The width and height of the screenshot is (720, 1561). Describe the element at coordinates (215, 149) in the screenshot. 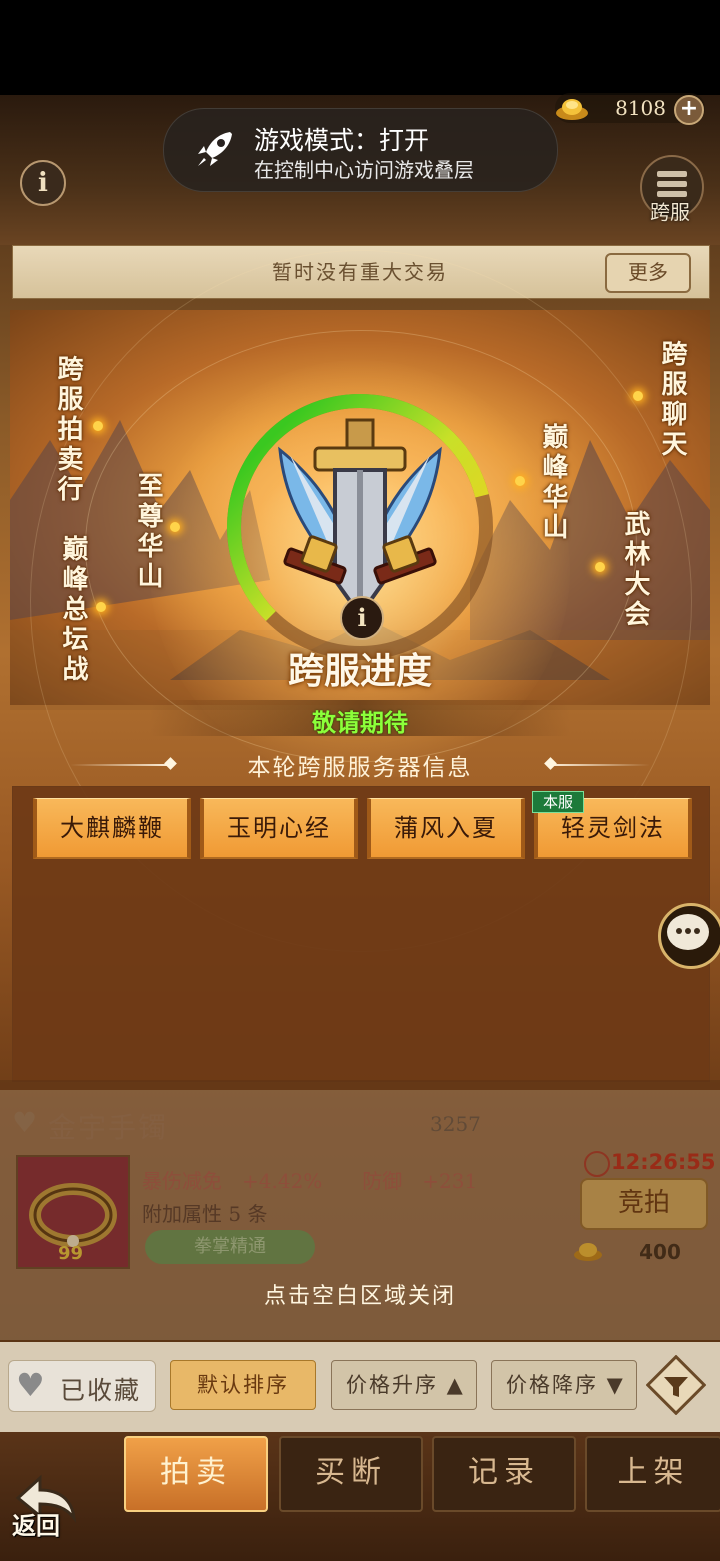

I see `rocket-icon` at that location.